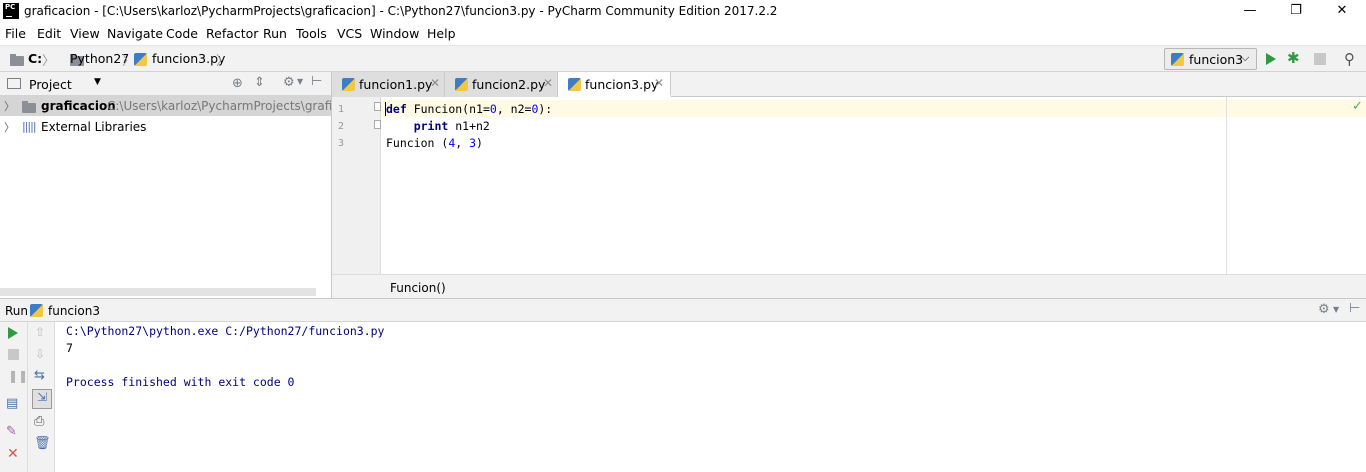 This screenshot has width=1366, height=472. What do you see at coordinates (29, 126) in the screenshot?
I see `library-icon: |||||` at bounding box center [29, 126].